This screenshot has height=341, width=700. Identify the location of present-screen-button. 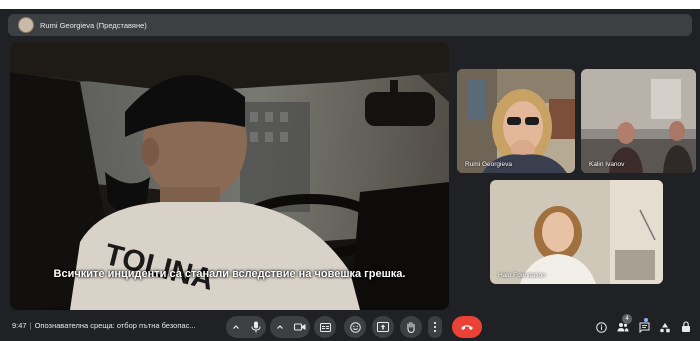
(383, 327).